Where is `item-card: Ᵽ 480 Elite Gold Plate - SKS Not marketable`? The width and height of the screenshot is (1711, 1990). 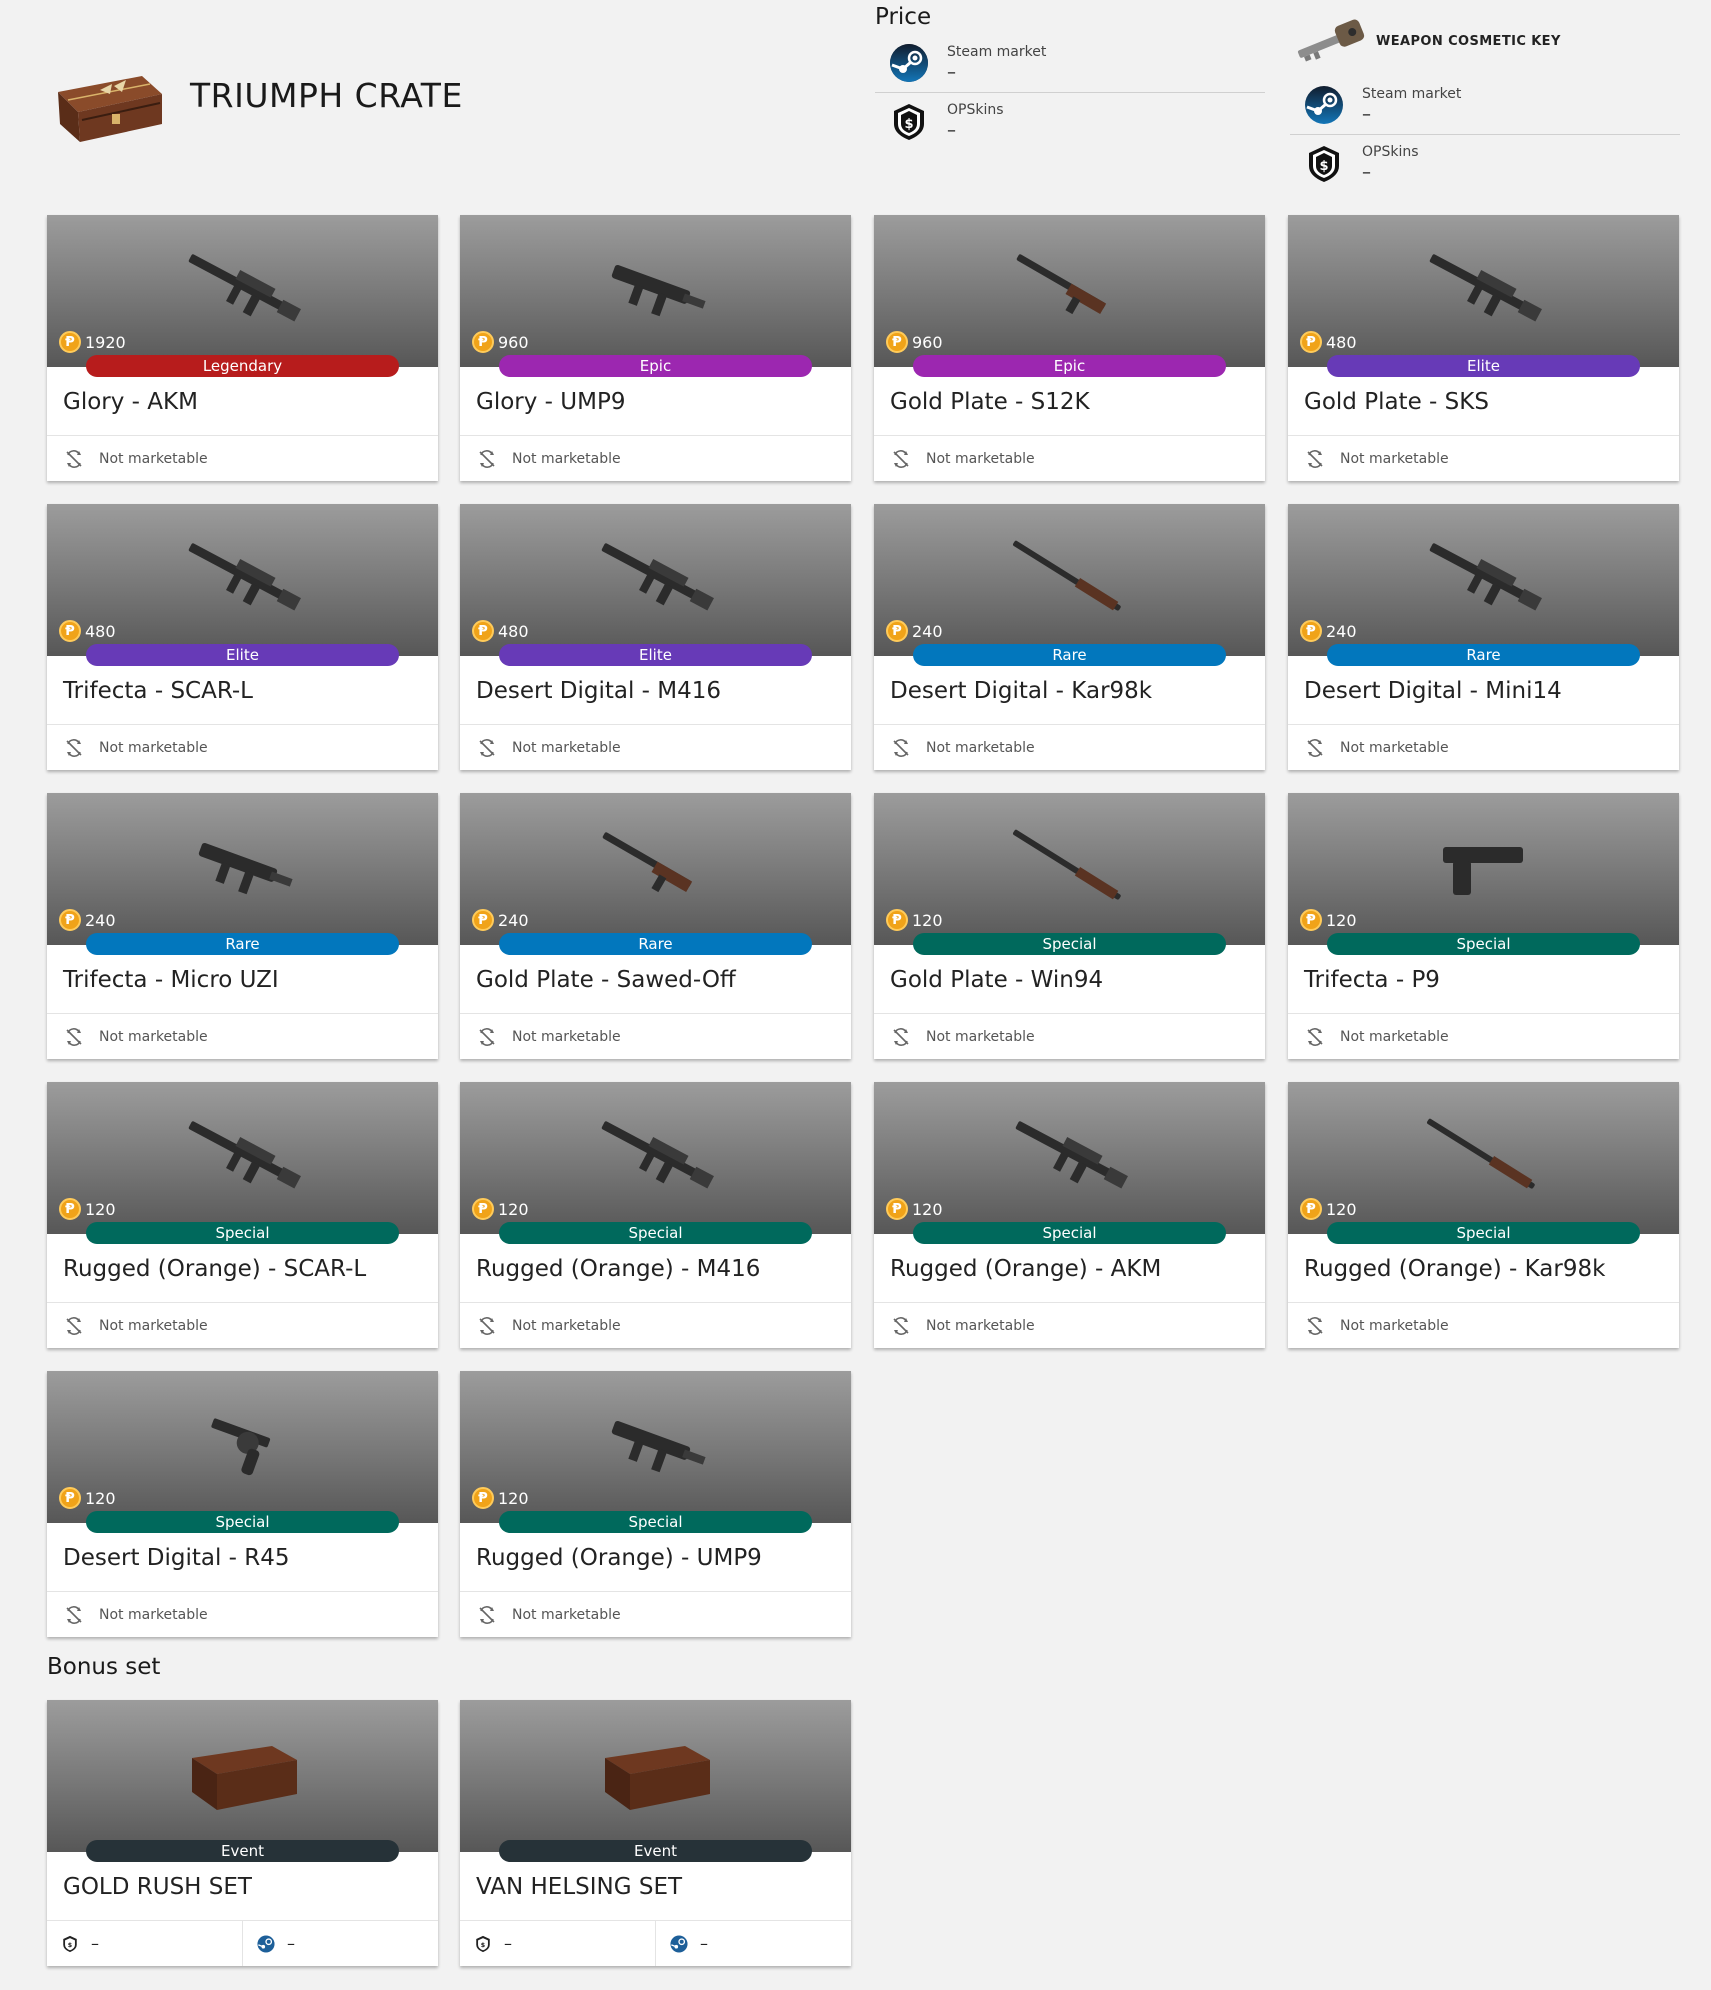 item-card: Ᵽ 480 Elite Gold Plate - SKS Not marketable is located at coordinates (1483, 348).